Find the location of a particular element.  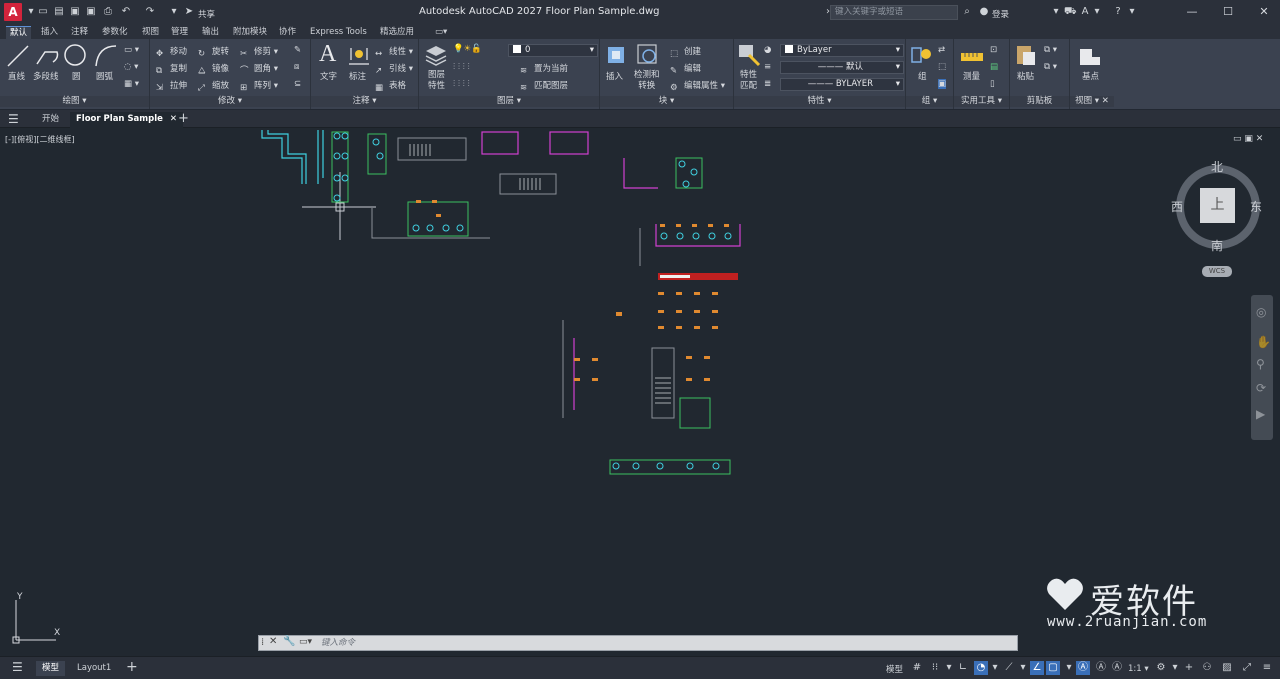

copy-button: ⧉ 复制 is located at coordinates (171, 69).